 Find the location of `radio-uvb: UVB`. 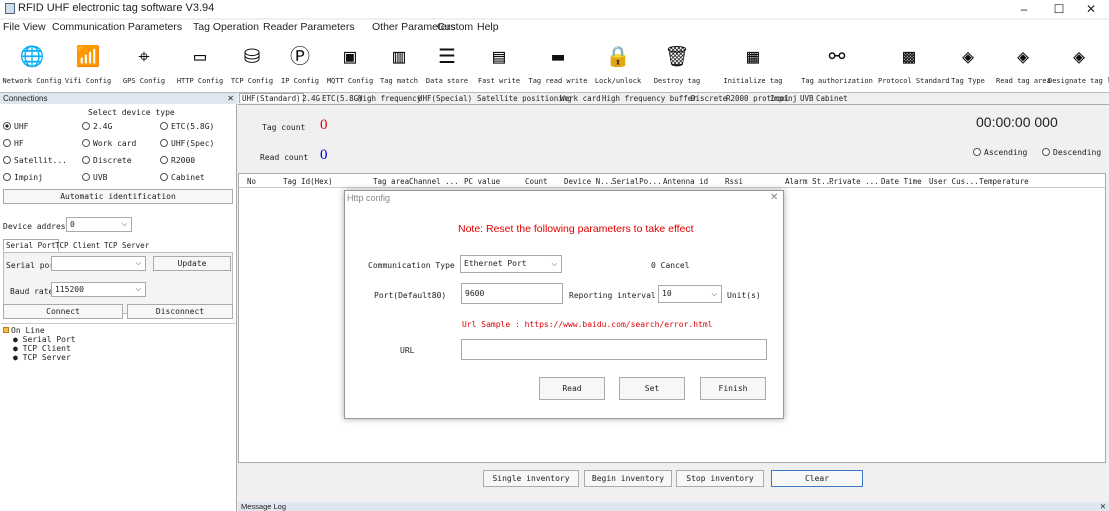

radio-uvb: UVB is located at coordinates (94, 177).